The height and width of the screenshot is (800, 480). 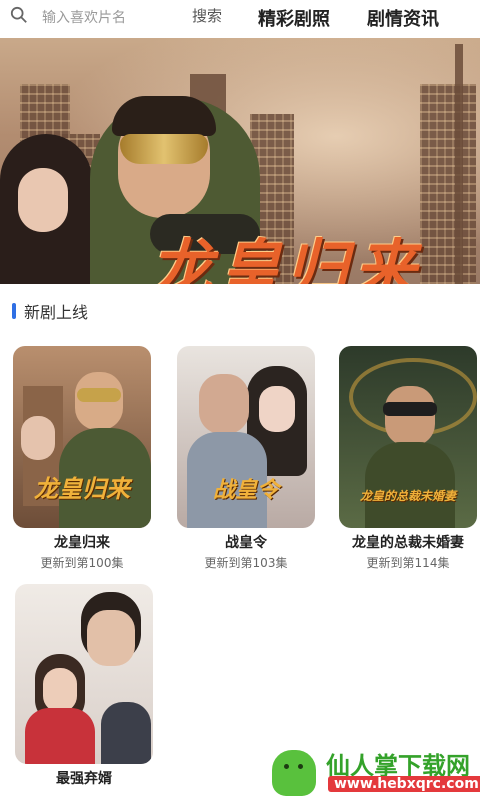 What do you see at coordinates (245, 490) in the screenshot?
I see `poster-title: 战皇令` at bounding box center [245, 490].